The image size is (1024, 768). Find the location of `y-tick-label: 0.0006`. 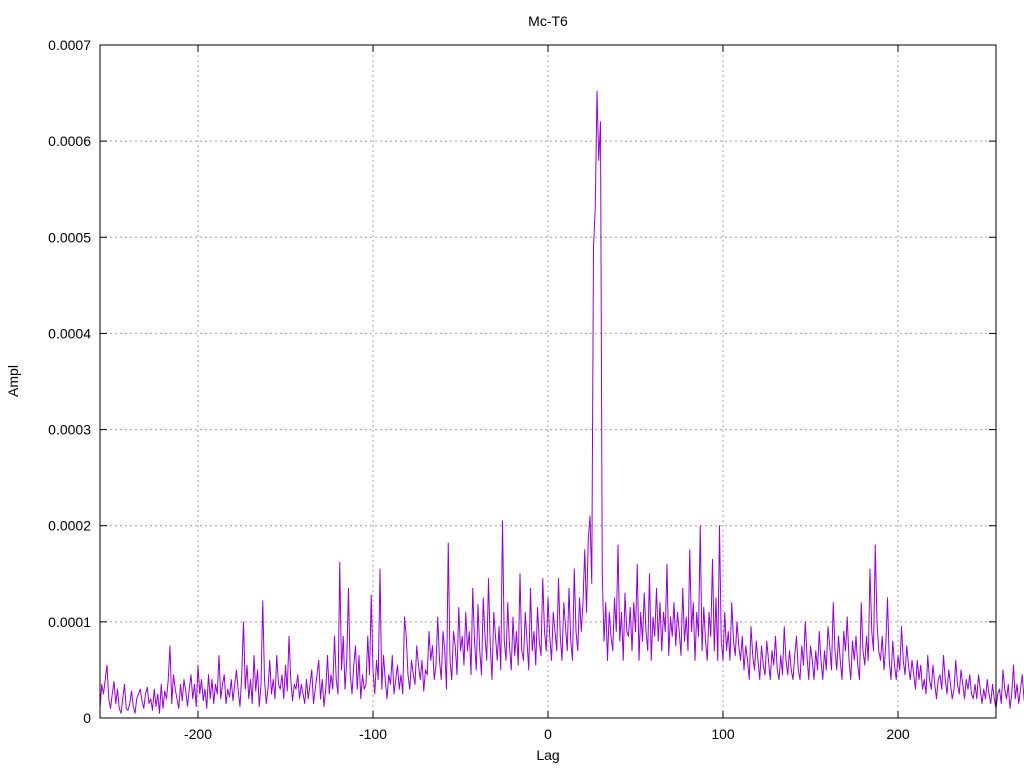

y-tick-label: 0.0006 is located at coordinates (69, 141).